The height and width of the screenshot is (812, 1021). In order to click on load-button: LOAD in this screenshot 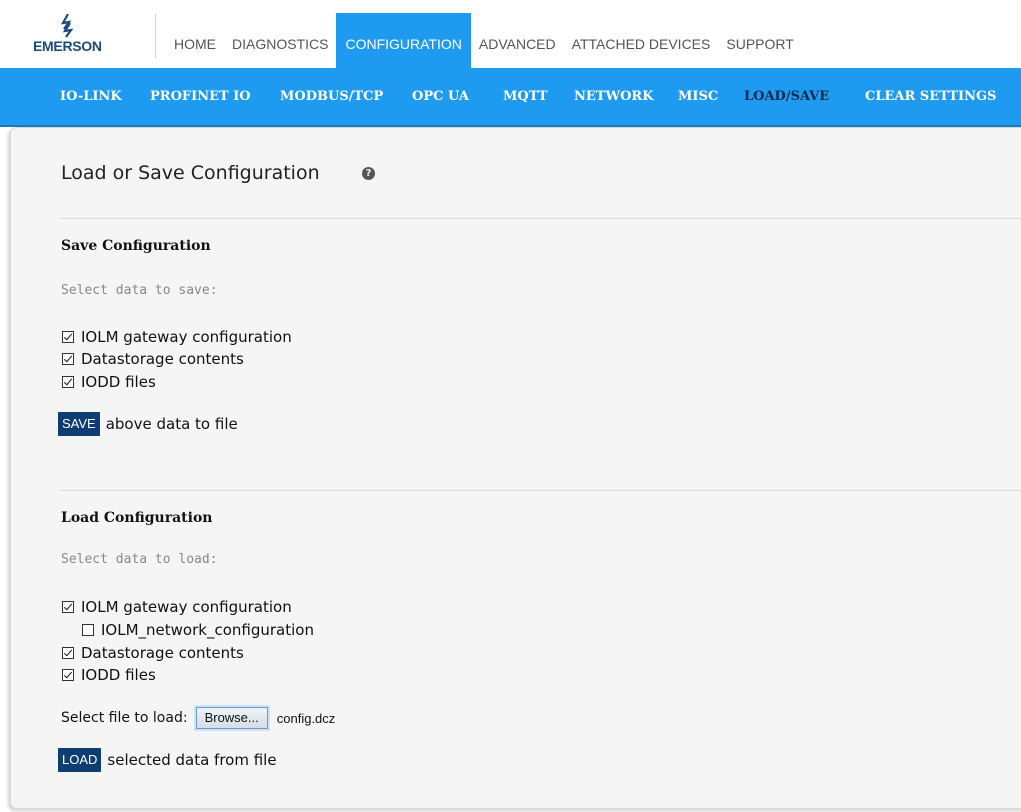, I will do `click(80, 760)`.